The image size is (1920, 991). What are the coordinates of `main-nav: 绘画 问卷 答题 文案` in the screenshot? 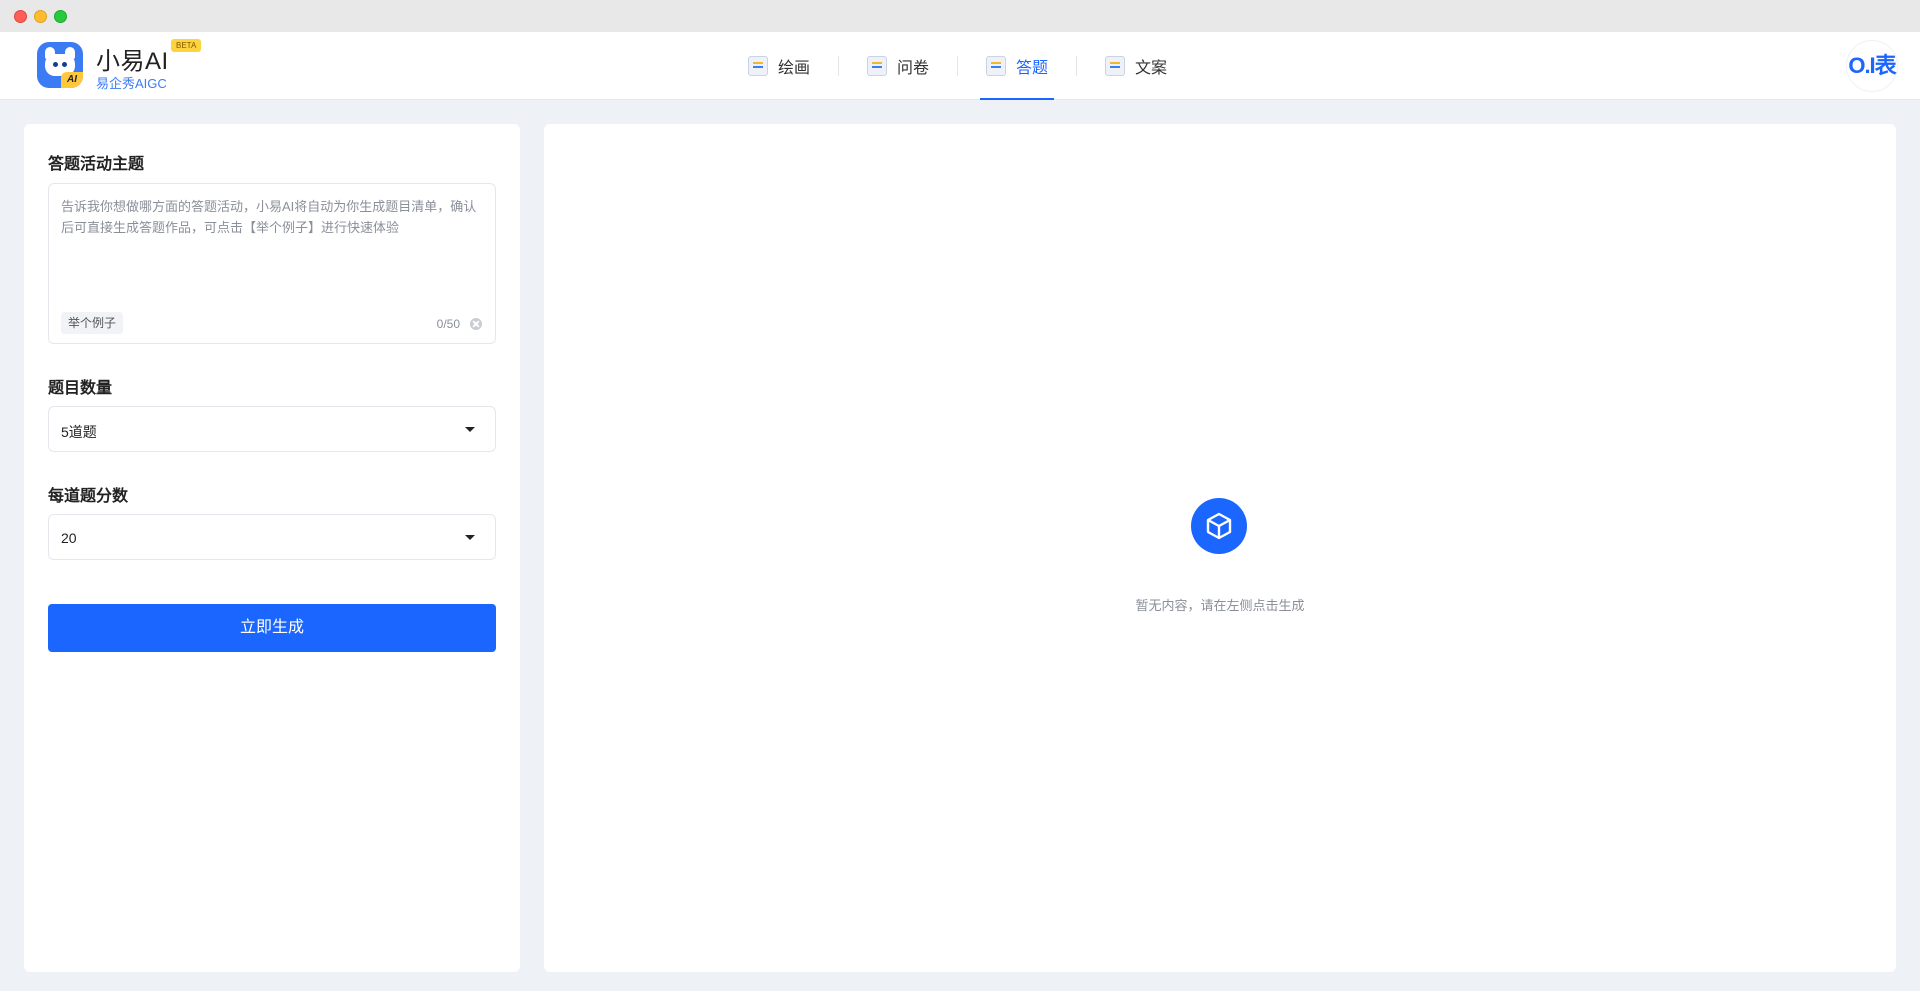 It's located at (957, 66).